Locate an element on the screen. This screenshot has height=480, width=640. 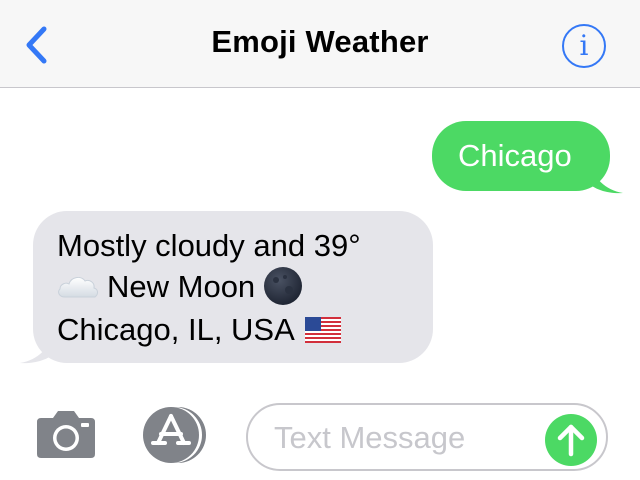
message-field is located at coordinates (427, 437).